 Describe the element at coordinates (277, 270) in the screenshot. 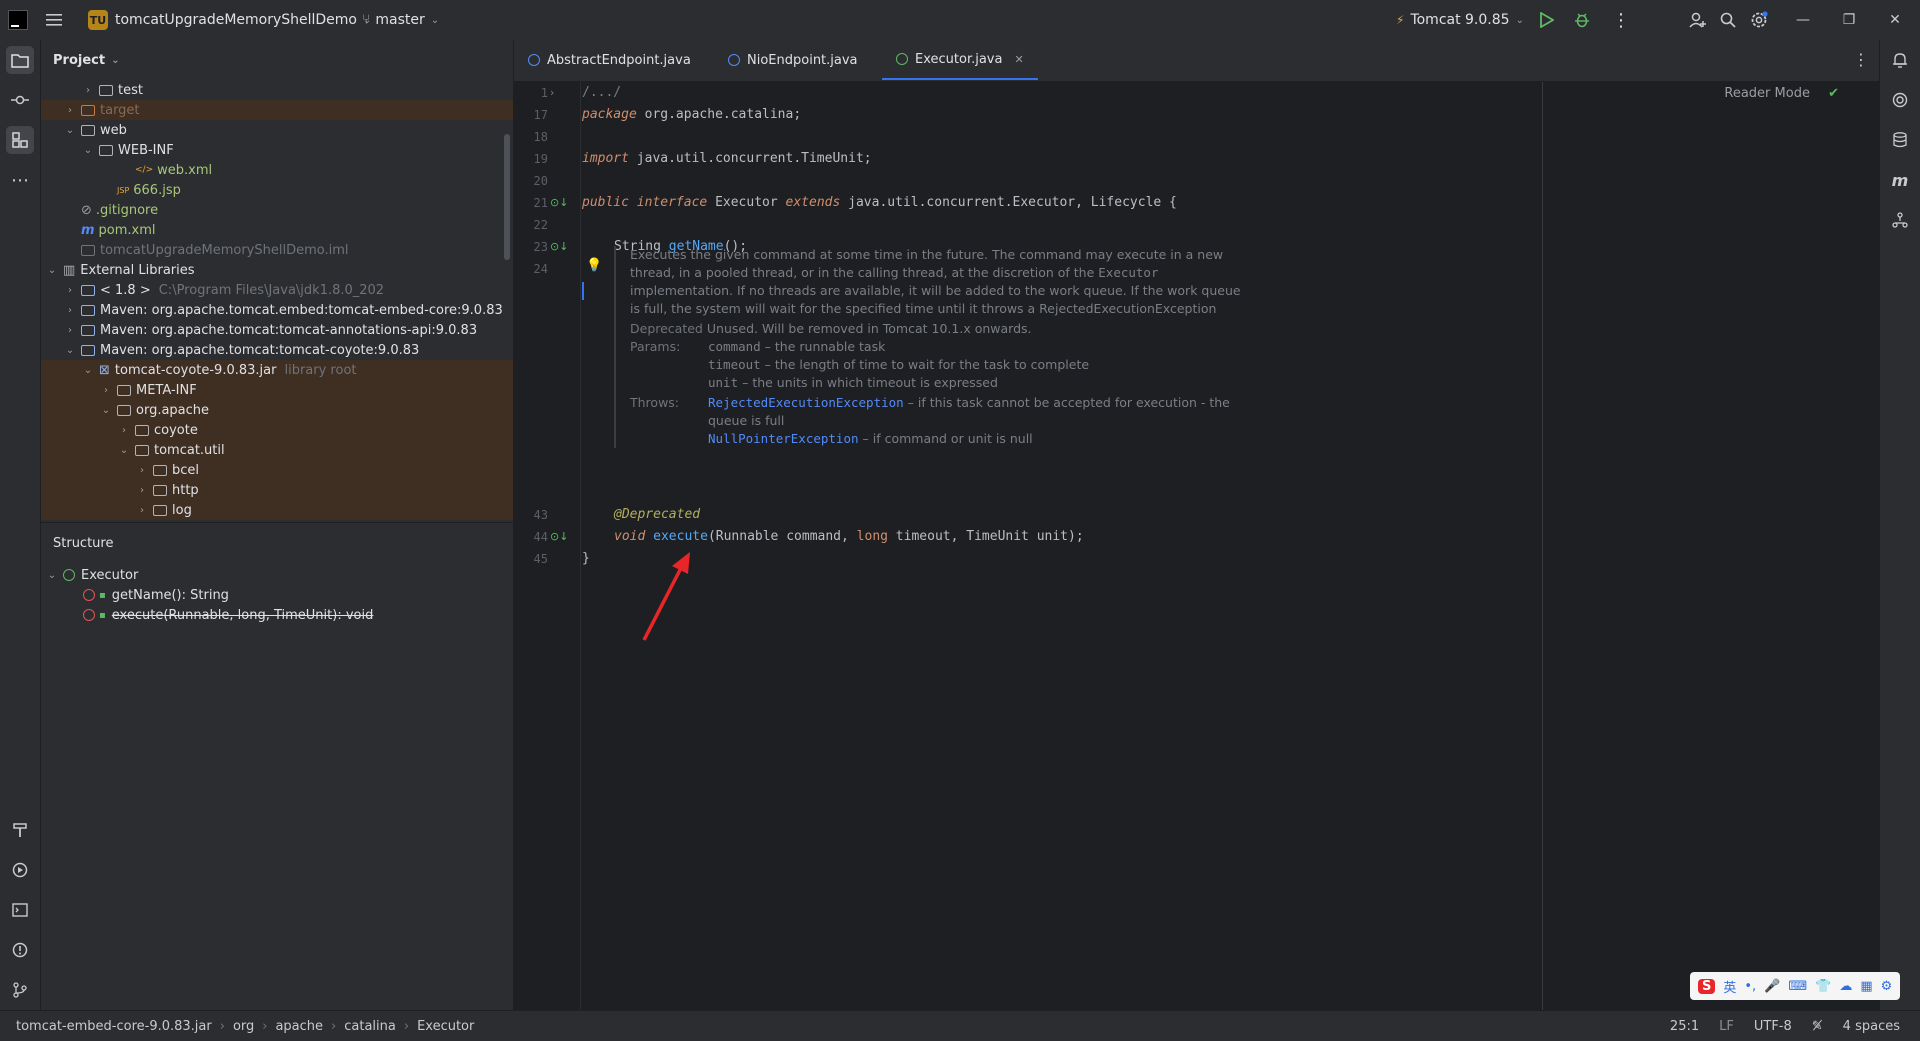

I see `tree-item: ⌄ ▥ External Libraries` at that location.